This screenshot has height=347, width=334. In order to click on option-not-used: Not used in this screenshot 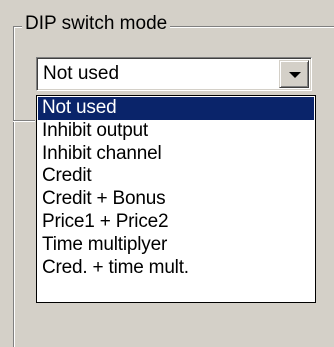, I will do `click(176, 108)`.